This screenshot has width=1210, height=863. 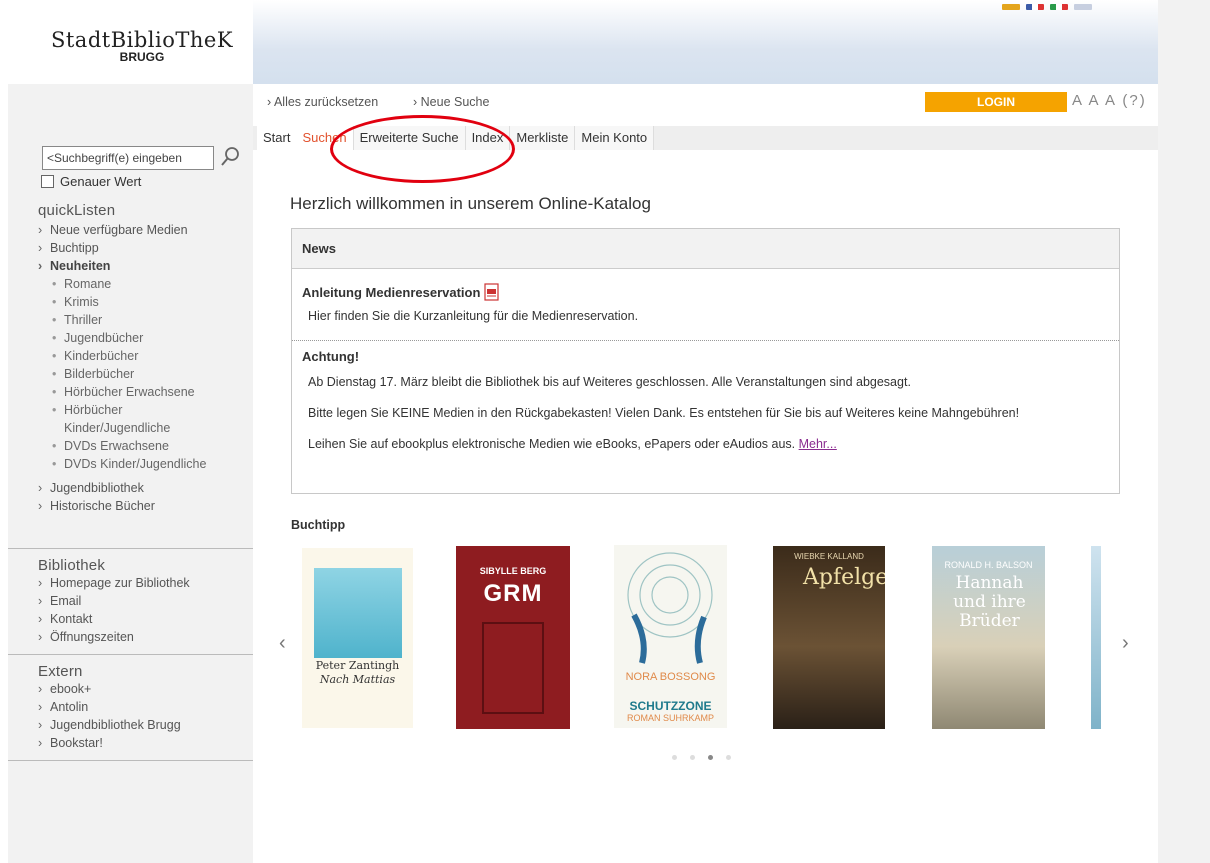 I want to click on sidebar-subitem: • Kinderbücher, so click(x=143, y=356).